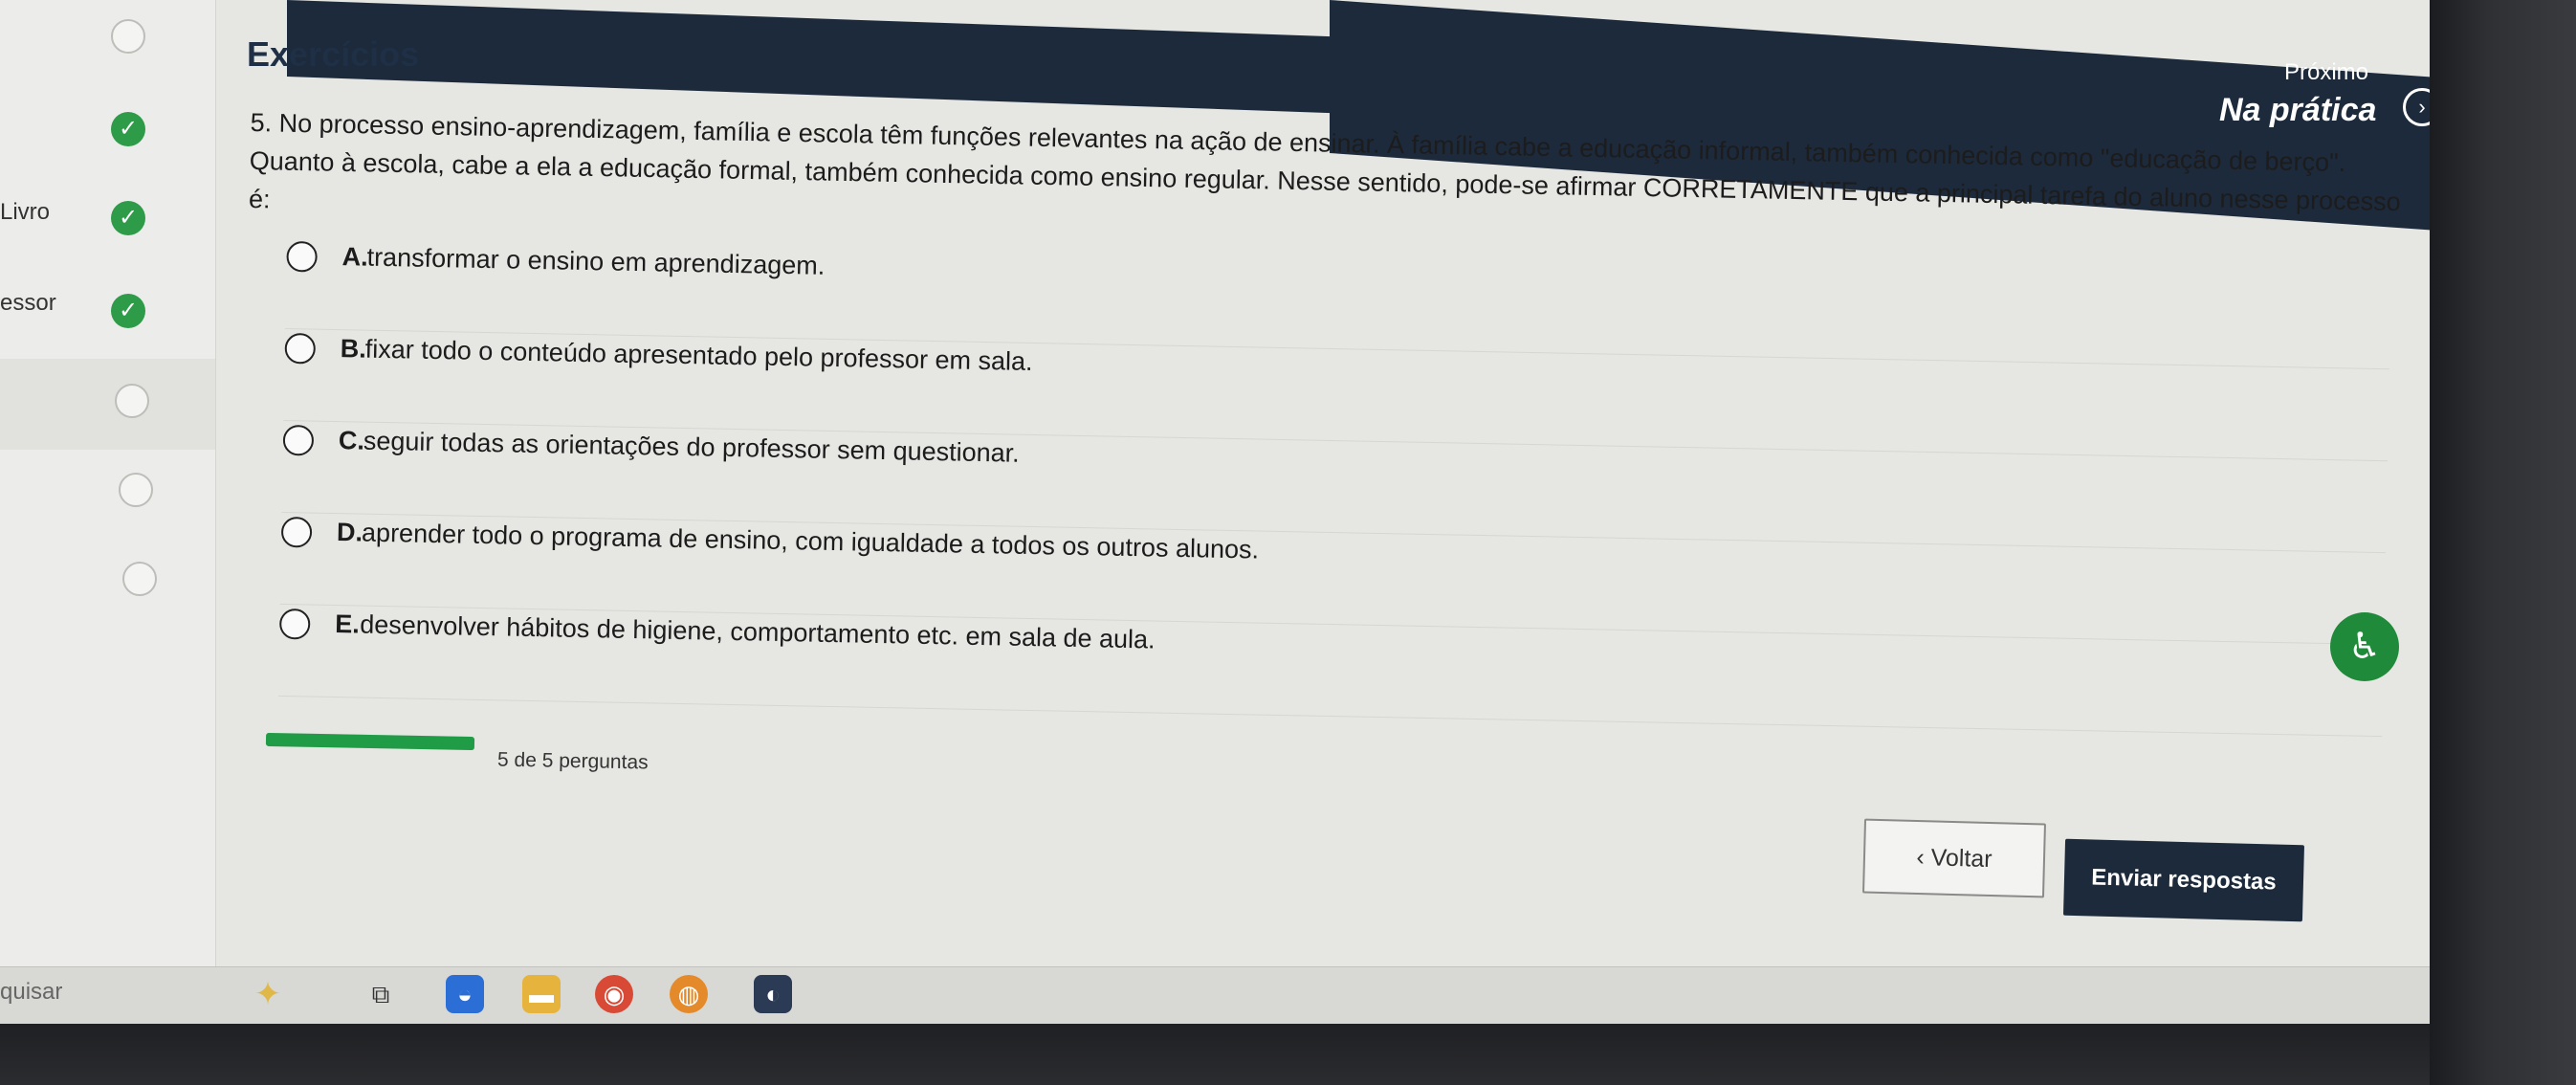  What do you see at coordinates (813, 57) in the screenshot?
I see `header-bar-left` at bounding box center [813, 57].